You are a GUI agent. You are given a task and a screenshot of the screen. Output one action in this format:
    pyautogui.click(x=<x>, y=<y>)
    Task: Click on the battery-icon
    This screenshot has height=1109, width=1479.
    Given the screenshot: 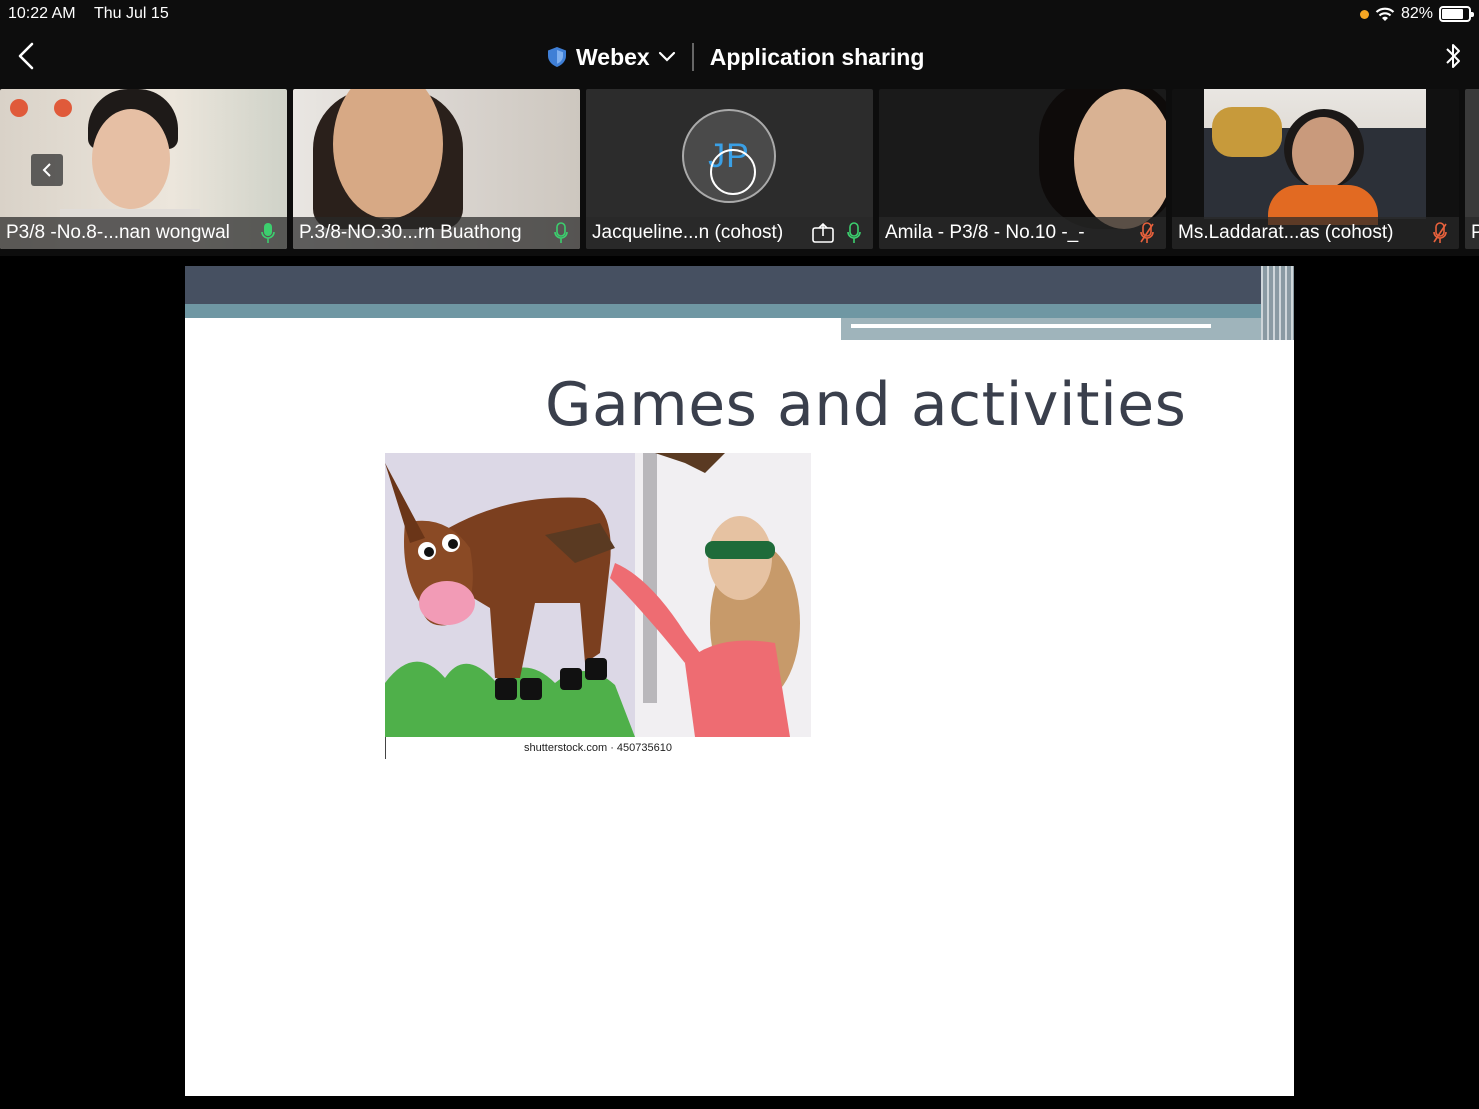 What is the action you would take?
    pyautogui.click(x=1456, y=14)
    